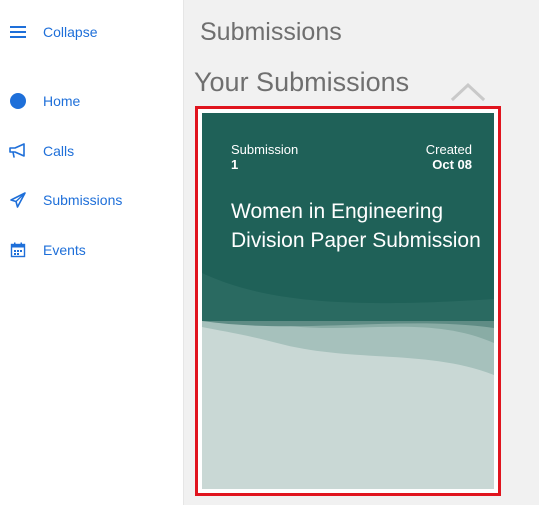  I want to click on sidebar-item-label: Events, so click(64, 250).